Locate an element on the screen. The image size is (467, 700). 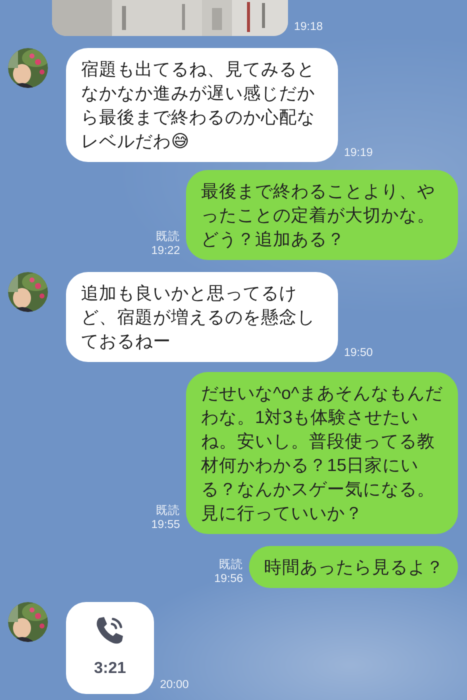
message-time: 19:22 is located at coordinates (165, 251).